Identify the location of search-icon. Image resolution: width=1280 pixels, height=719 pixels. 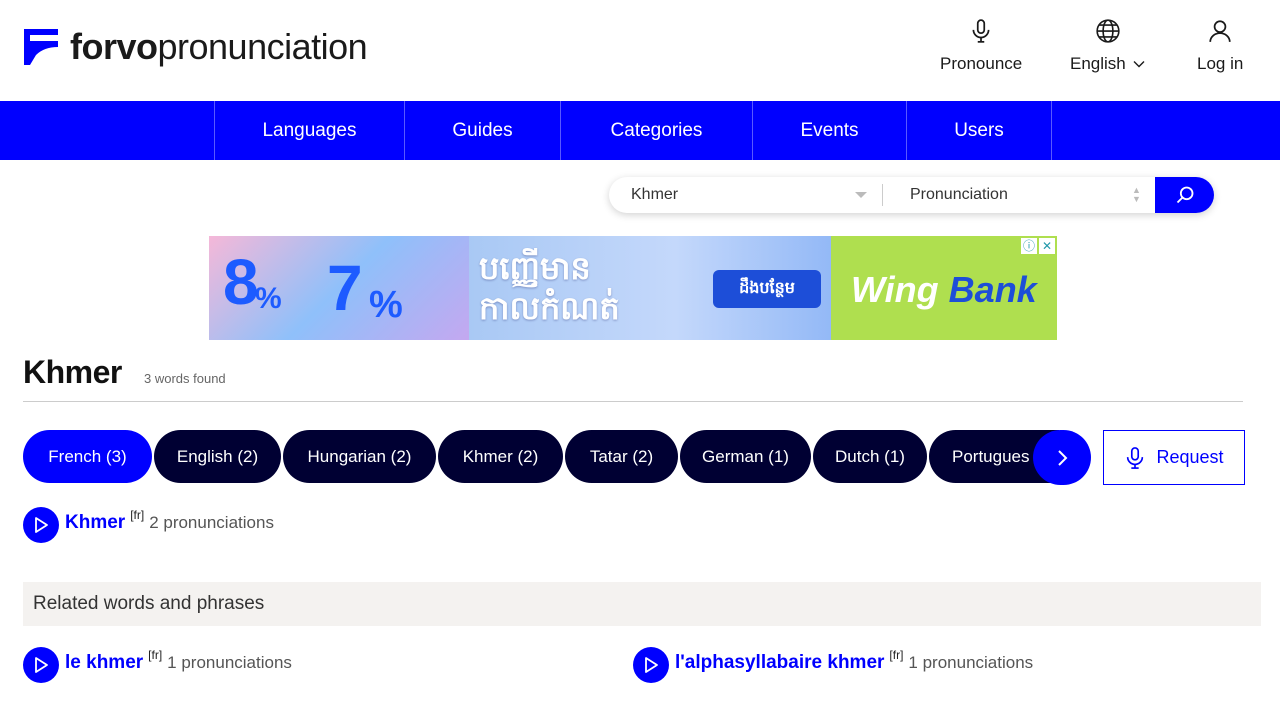
(1184, 195).